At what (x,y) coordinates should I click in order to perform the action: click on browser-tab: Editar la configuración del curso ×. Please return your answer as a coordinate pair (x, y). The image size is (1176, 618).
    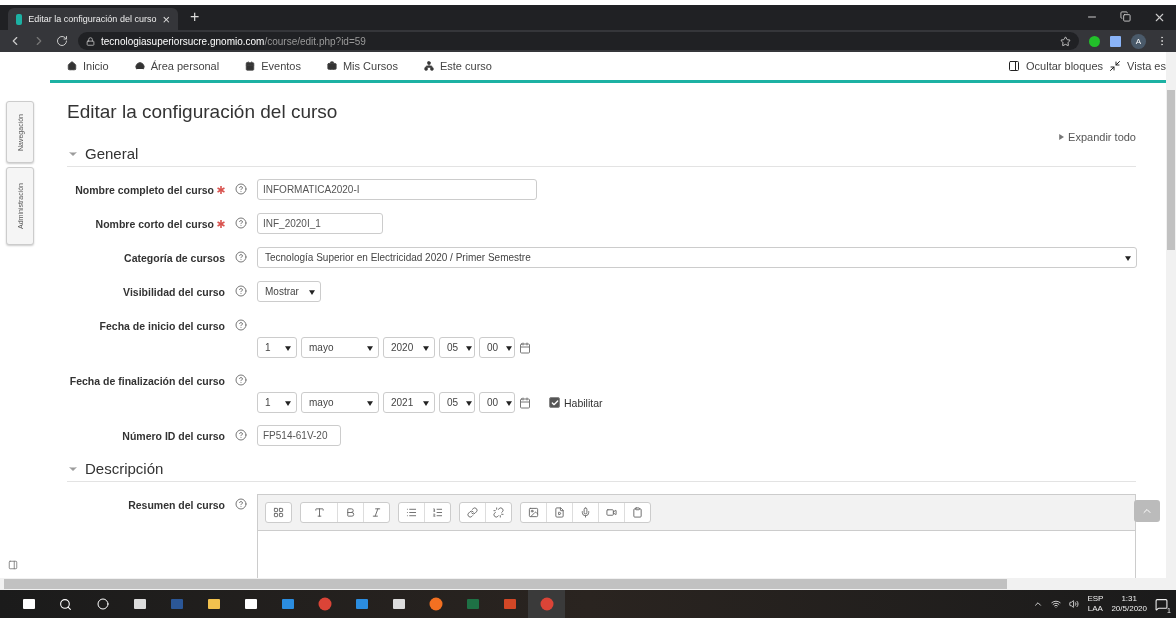
    Looking at the image, I should click on (93, 19).